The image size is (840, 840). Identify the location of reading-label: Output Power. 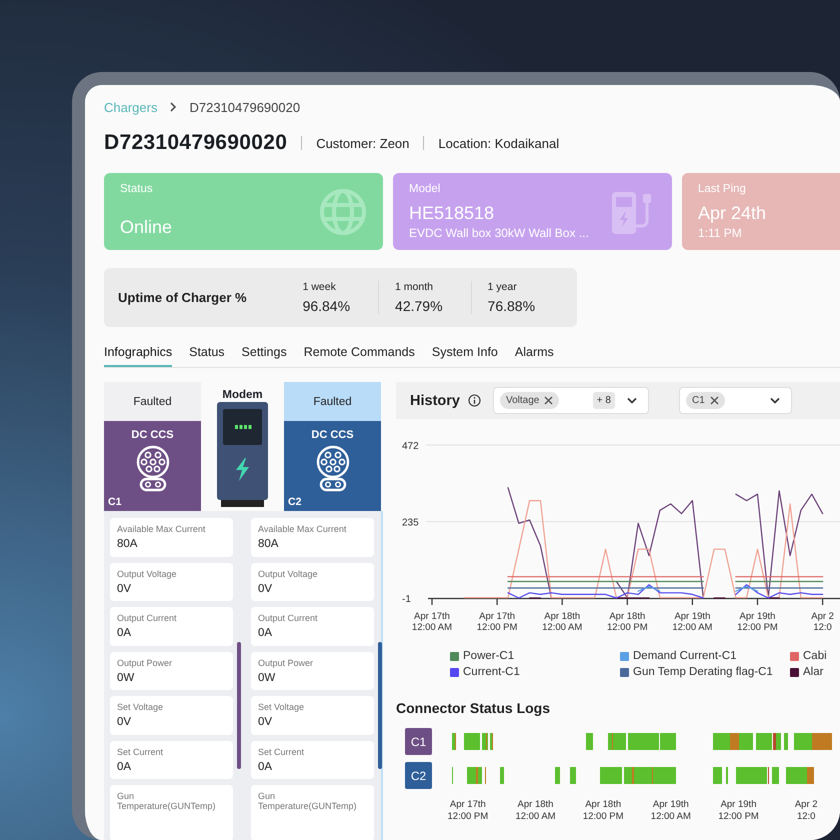
(286, 663).